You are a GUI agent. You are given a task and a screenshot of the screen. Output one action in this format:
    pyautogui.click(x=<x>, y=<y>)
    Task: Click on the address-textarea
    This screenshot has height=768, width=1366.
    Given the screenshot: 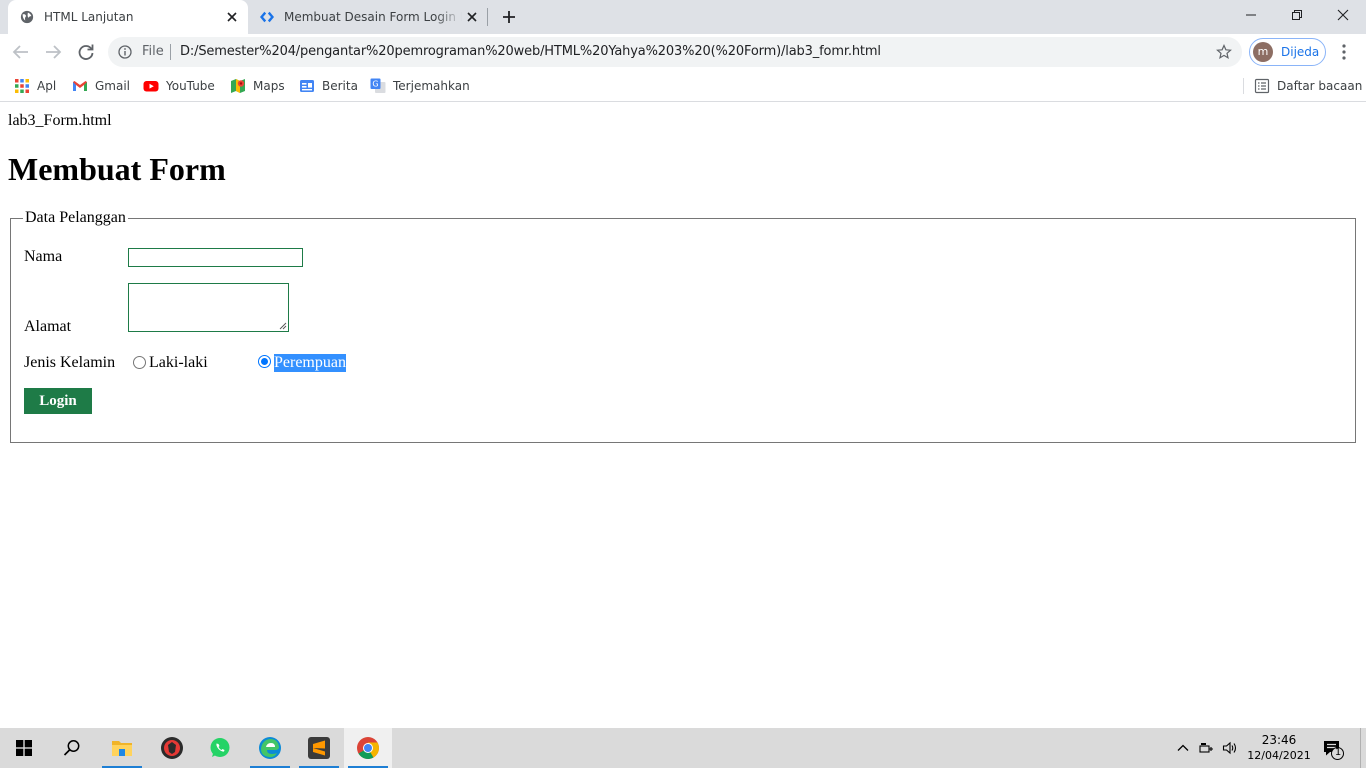 What is the action you would take?
    pyautogui.click(x=208, y=307)
    